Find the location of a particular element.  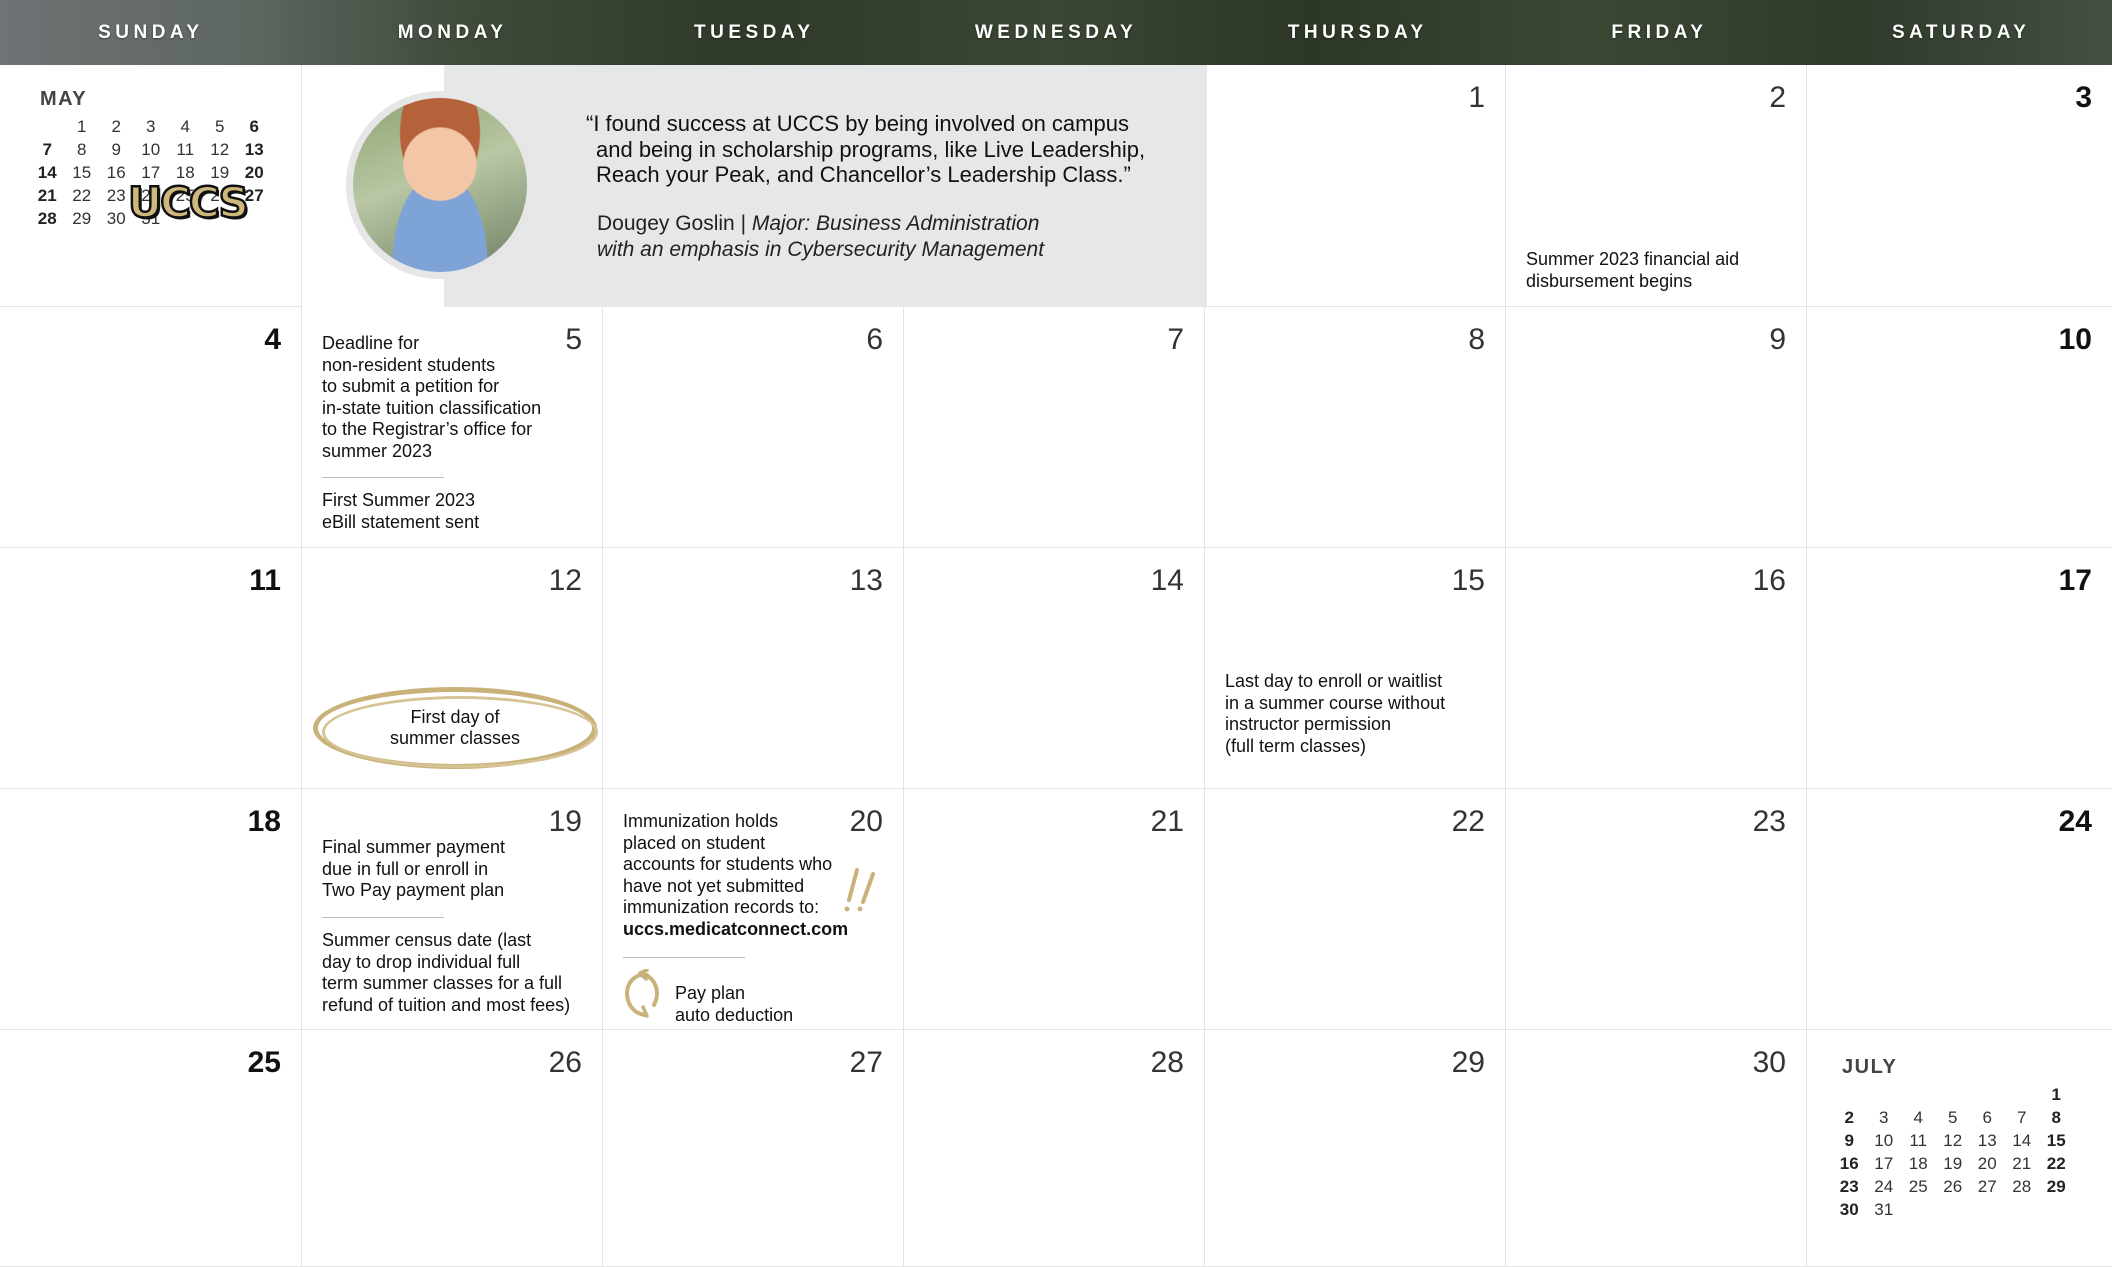

day-number: 28 is located at coordinates (1167, 1062).